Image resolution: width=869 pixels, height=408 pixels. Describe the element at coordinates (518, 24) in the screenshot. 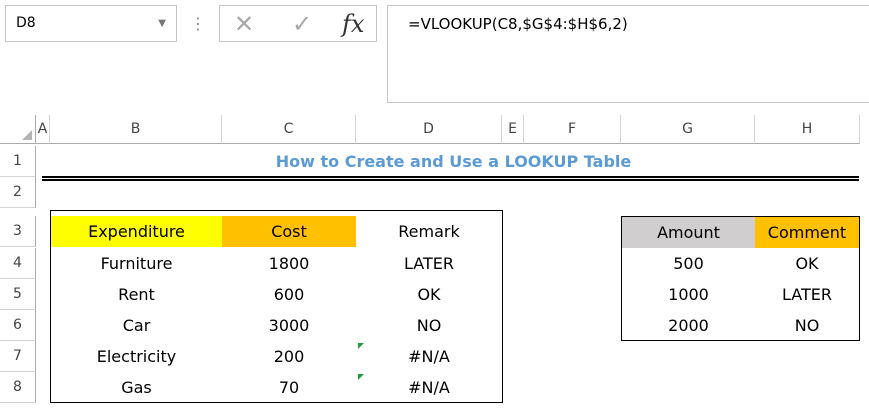

I see `formula-text: =VLOOKUP(C8,$G$4:$H$6,2)` at that location.